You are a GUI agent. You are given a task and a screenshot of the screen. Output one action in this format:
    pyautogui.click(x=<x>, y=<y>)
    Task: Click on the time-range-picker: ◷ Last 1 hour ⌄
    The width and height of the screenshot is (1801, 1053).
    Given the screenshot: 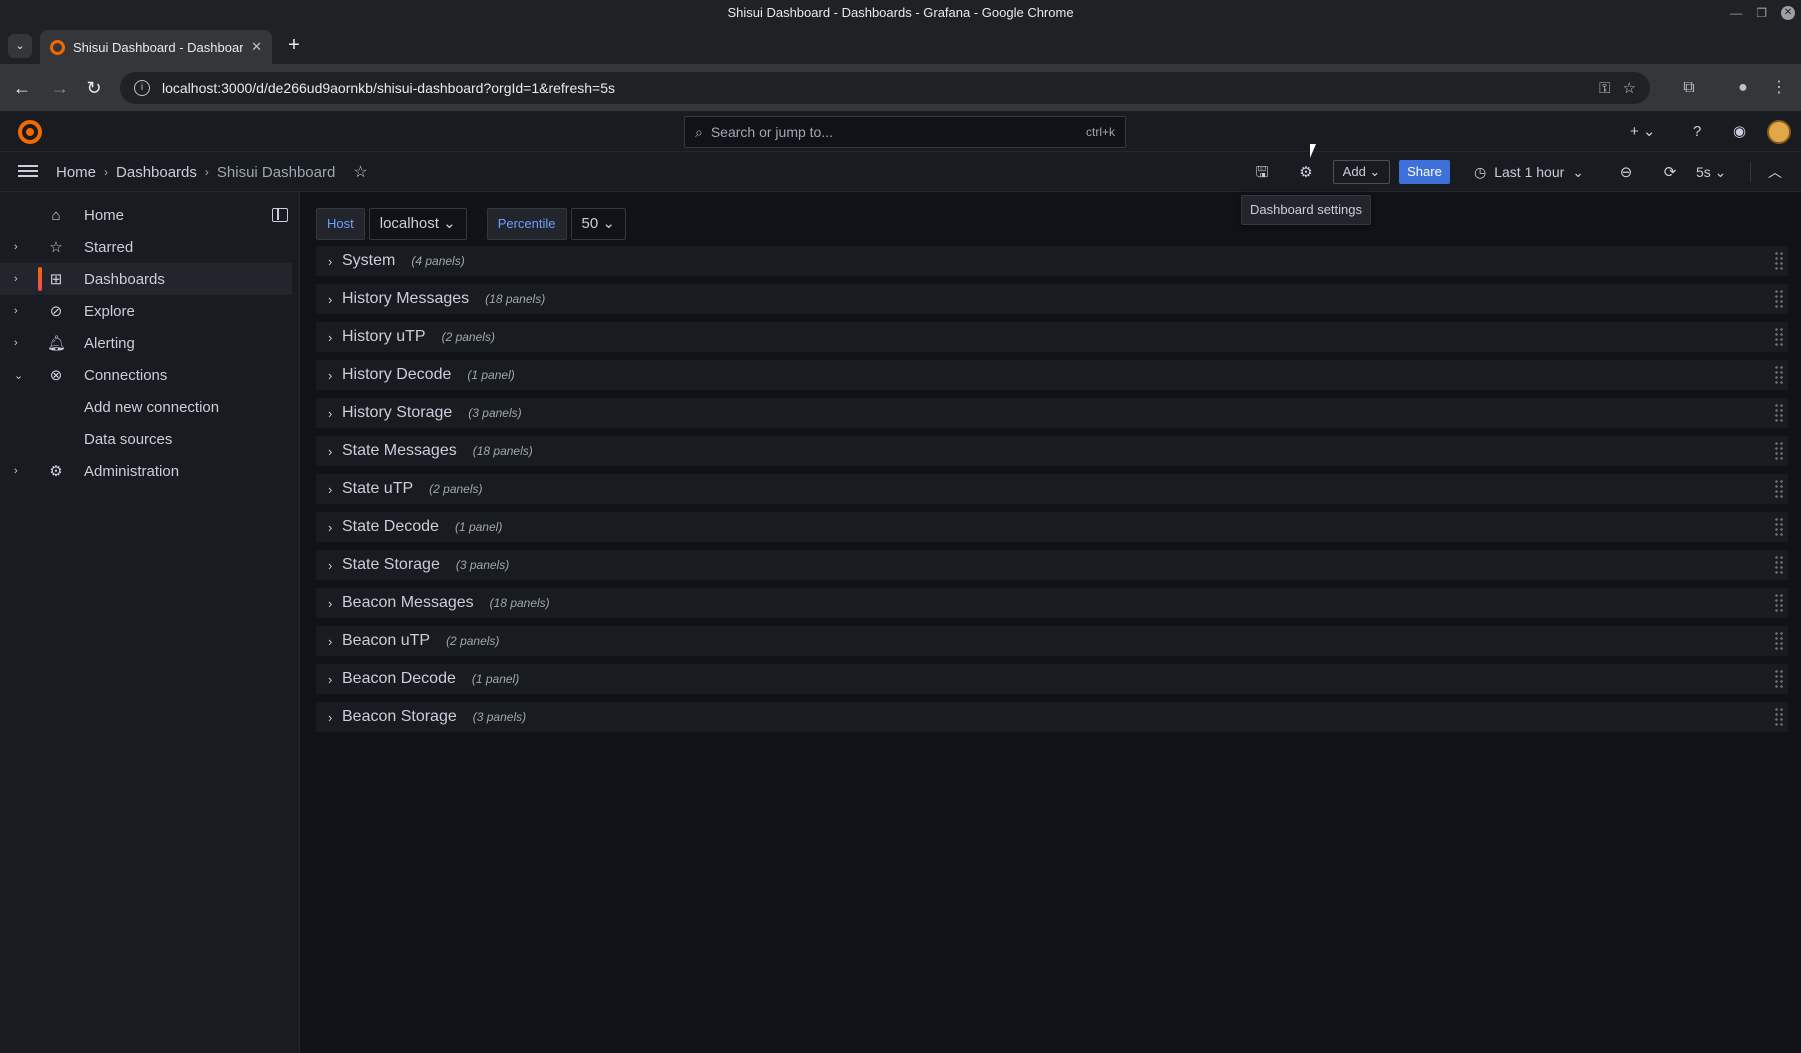 What is the action you would take?
    pyautogui.click(x=1529, y=172)
    